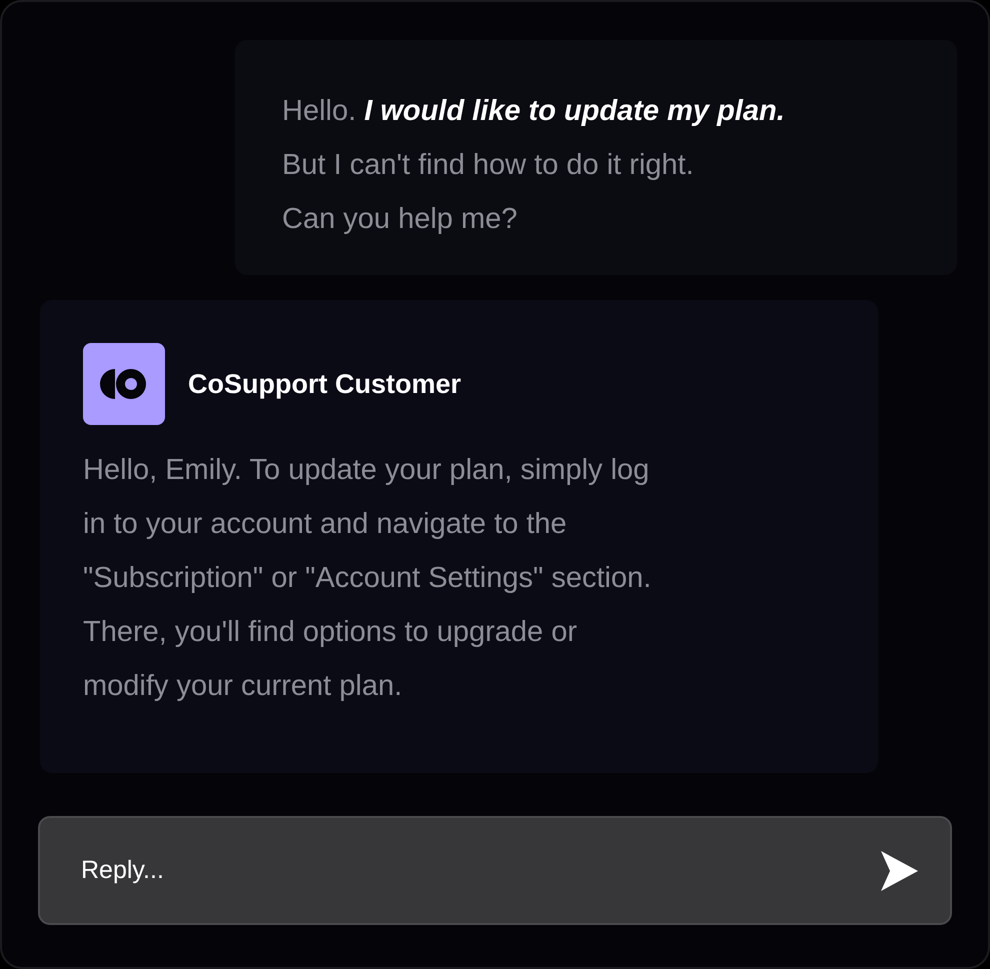 This screenshot has width=990, height=969. I want to click on send-icon, so click(899, 871).